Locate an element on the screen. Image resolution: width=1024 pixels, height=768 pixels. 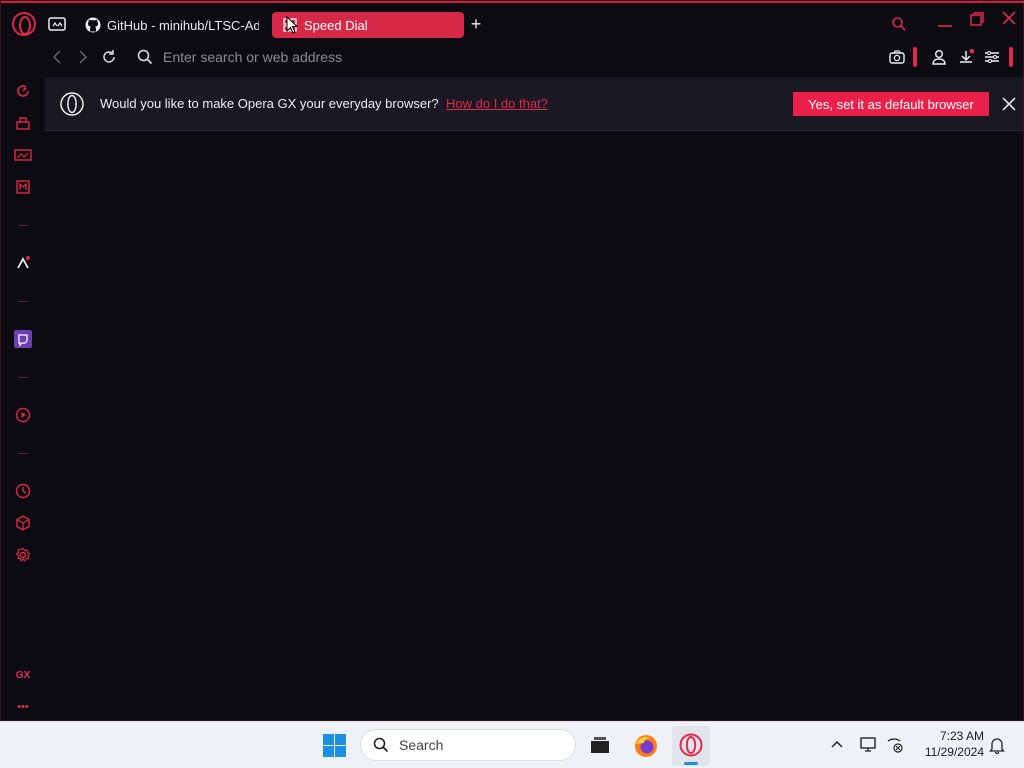
opera-gx-taskbar-button is located at coordinates (691, 746).